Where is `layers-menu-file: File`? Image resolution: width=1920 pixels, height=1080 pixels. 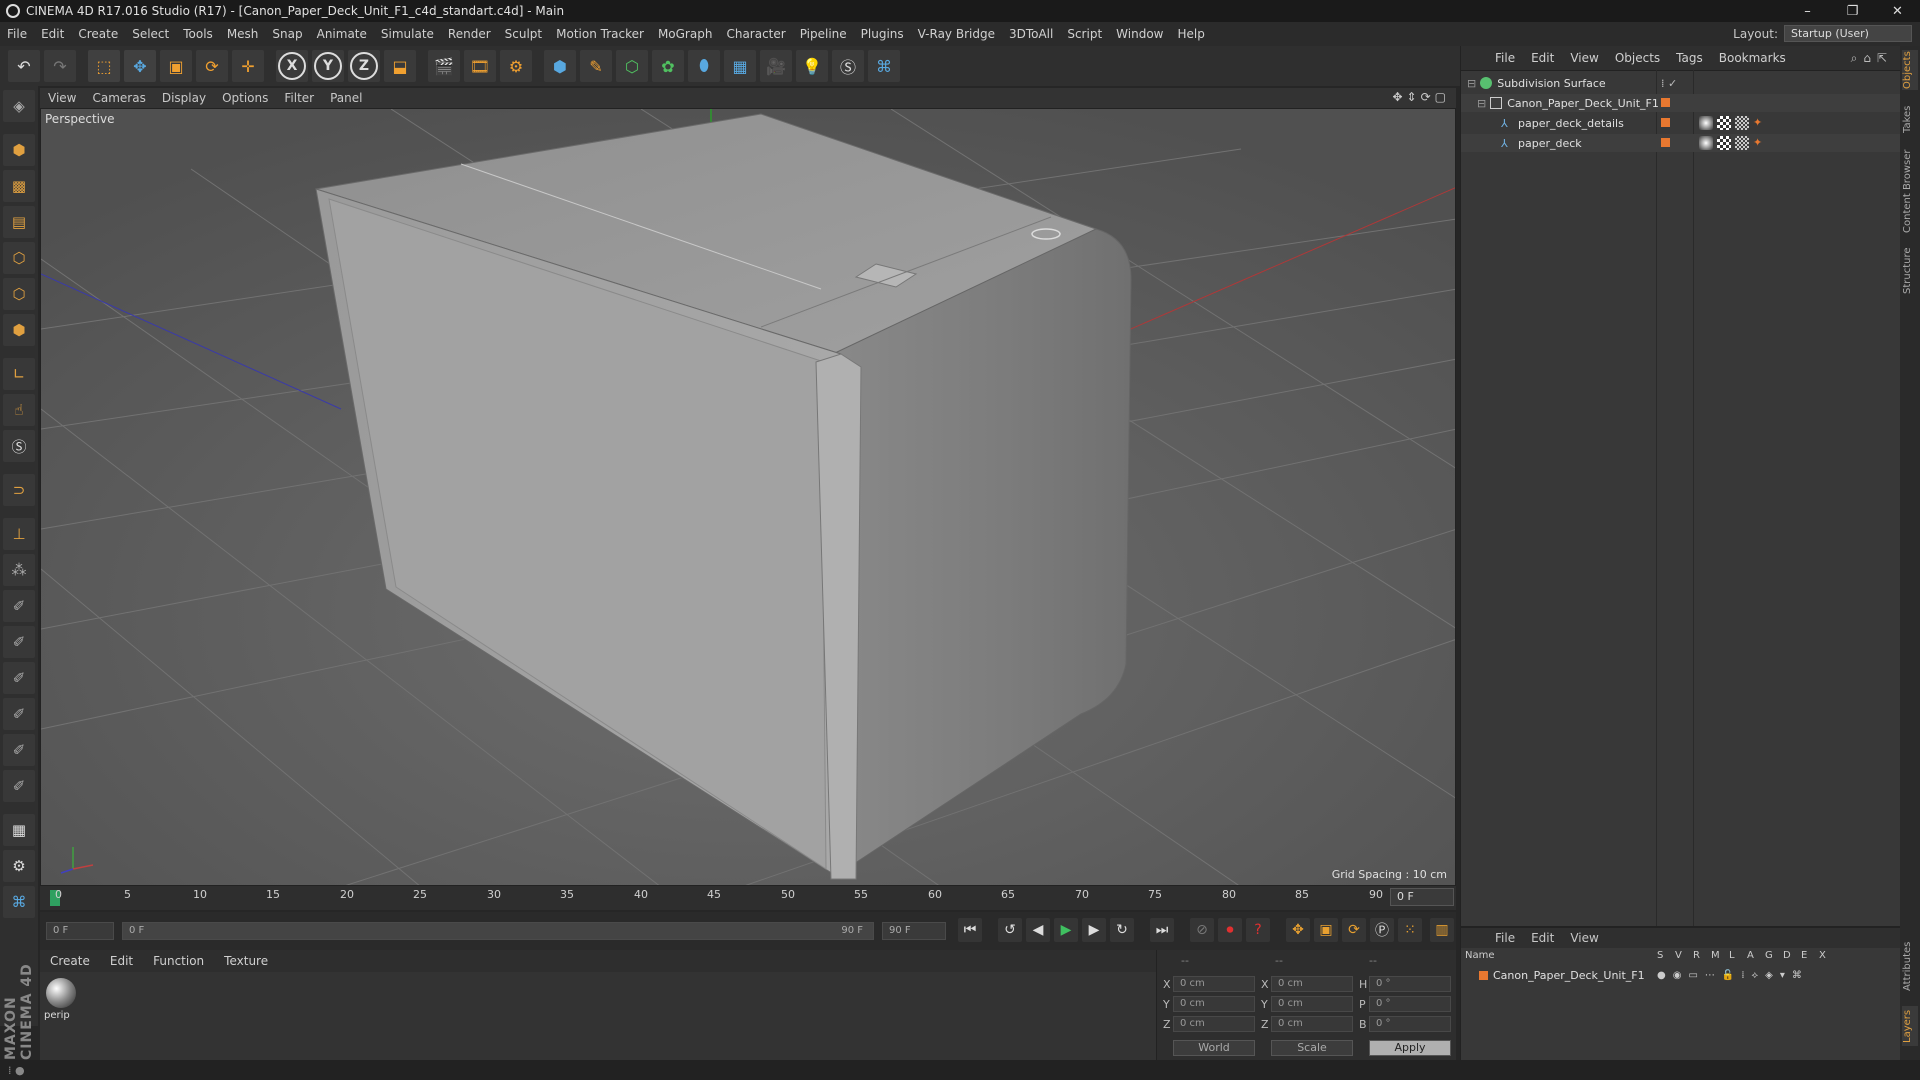
layers-menu-file: File is located at coordinates (1505, 938).